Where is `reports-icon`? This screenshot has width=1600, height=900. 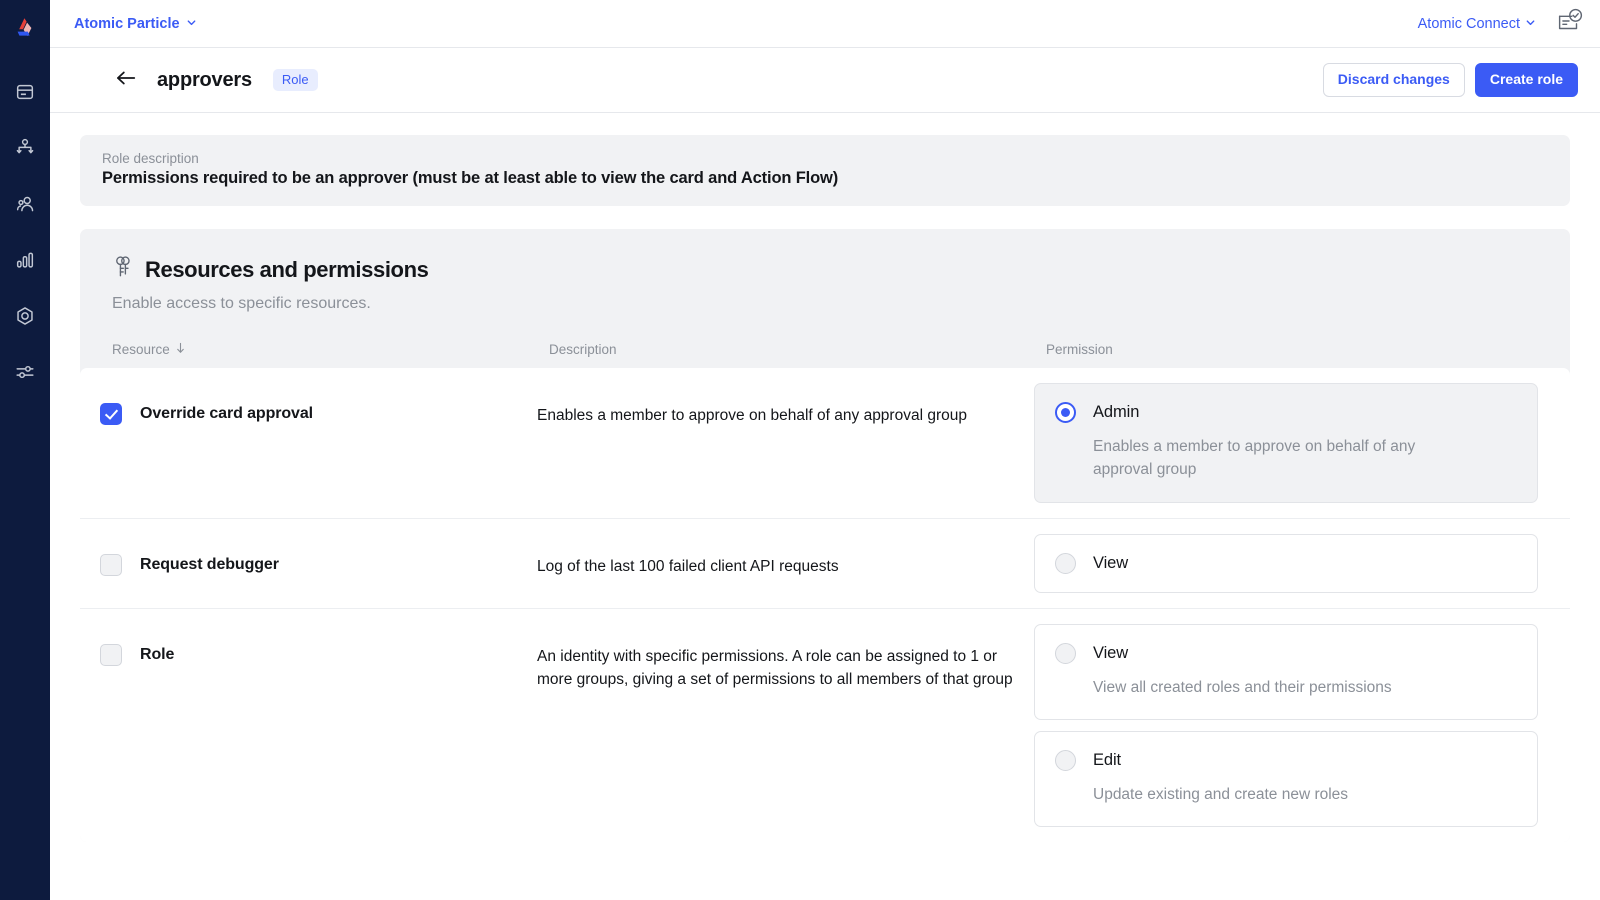 reports-icon is located at coordinates (25, 260).